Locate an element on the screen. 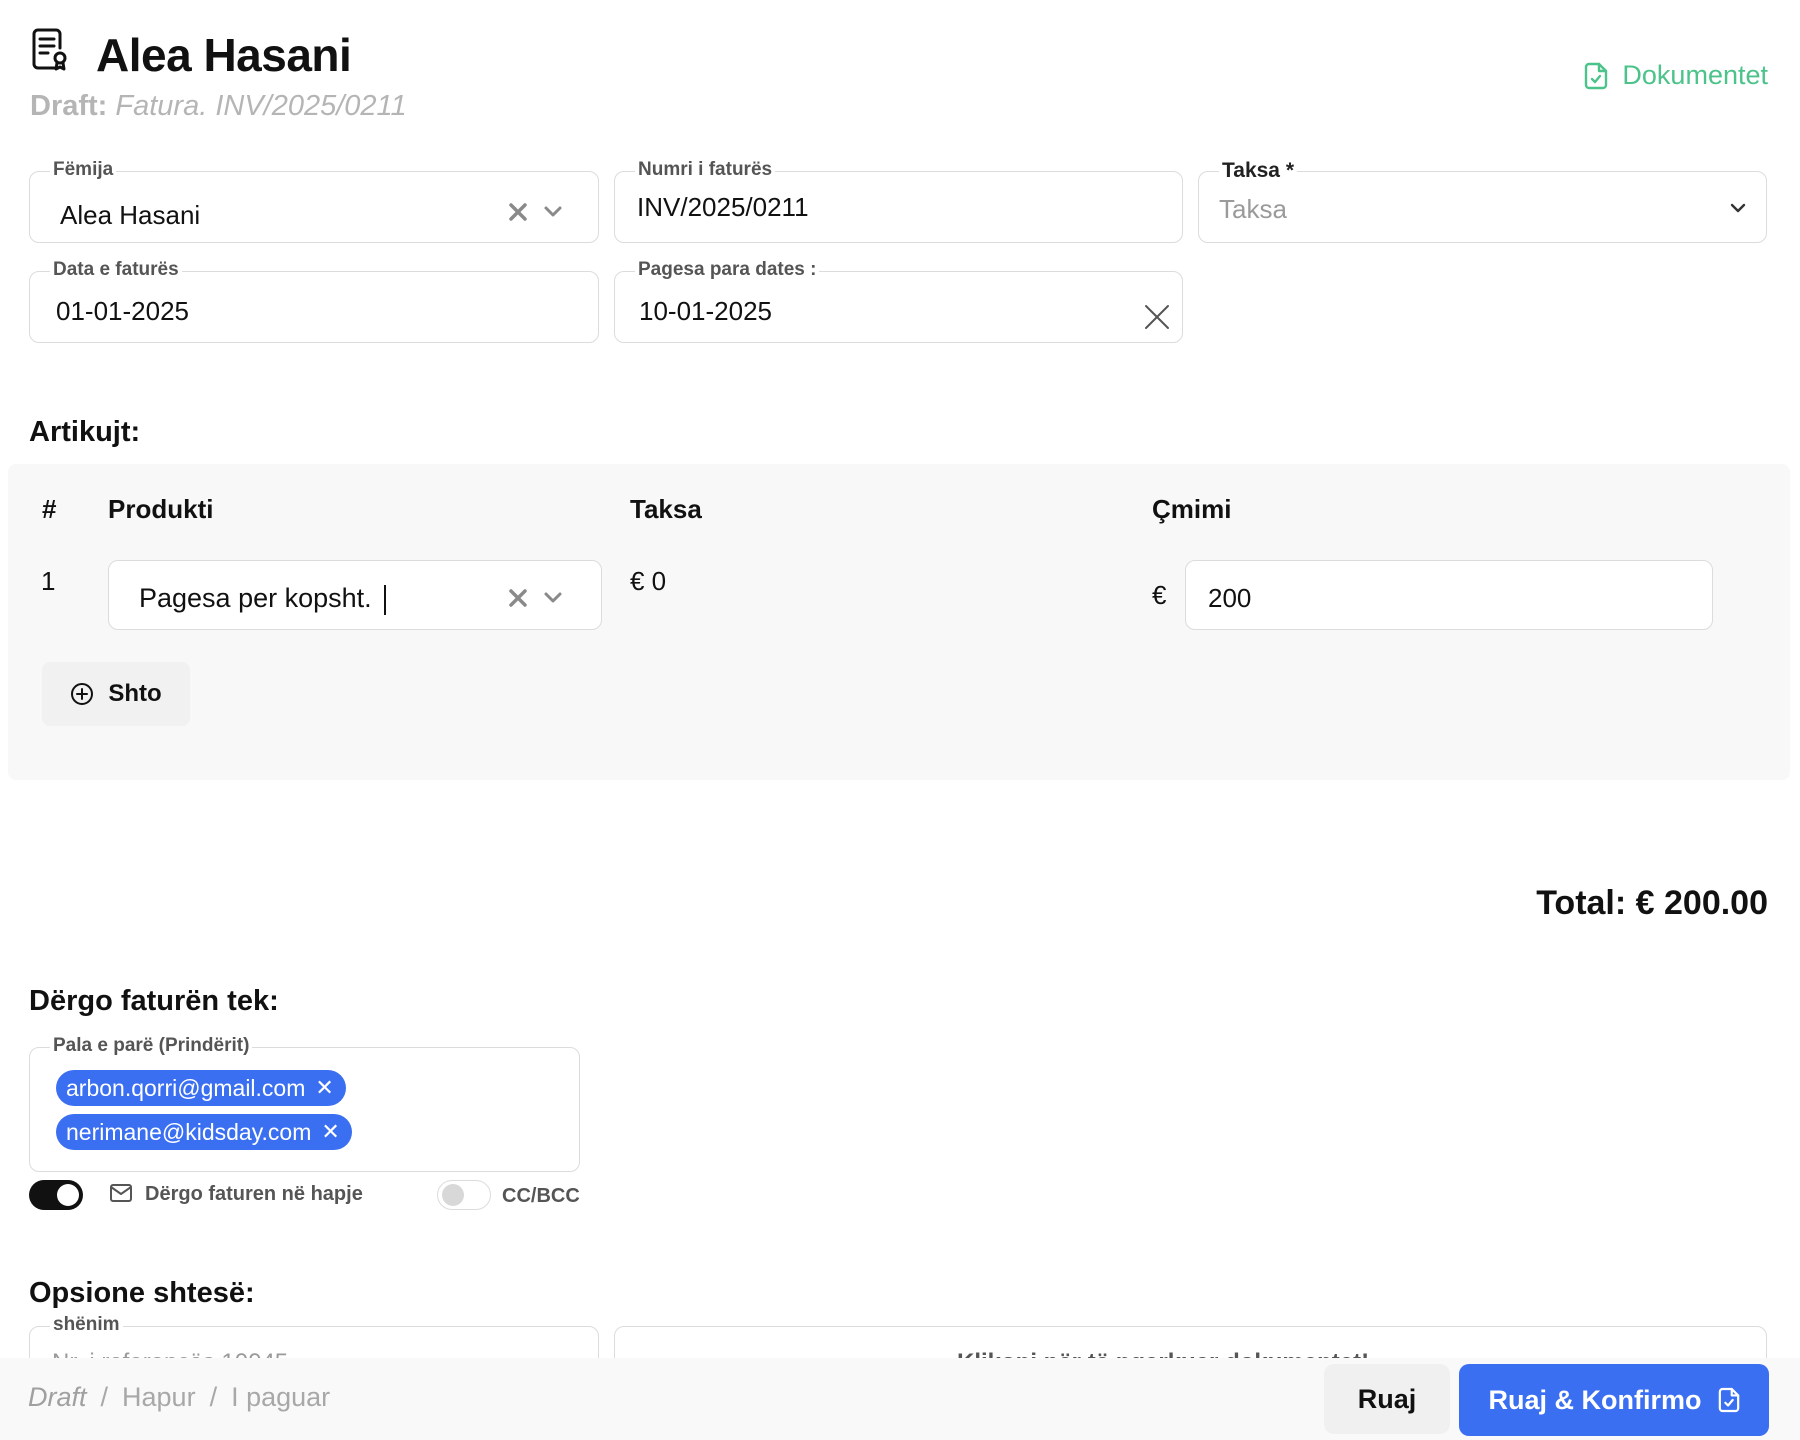 Image resolution: width=1800 pixels, height=1440 pixels. options-title: Opsione shtesë: is located at coordinates (142, 1293).